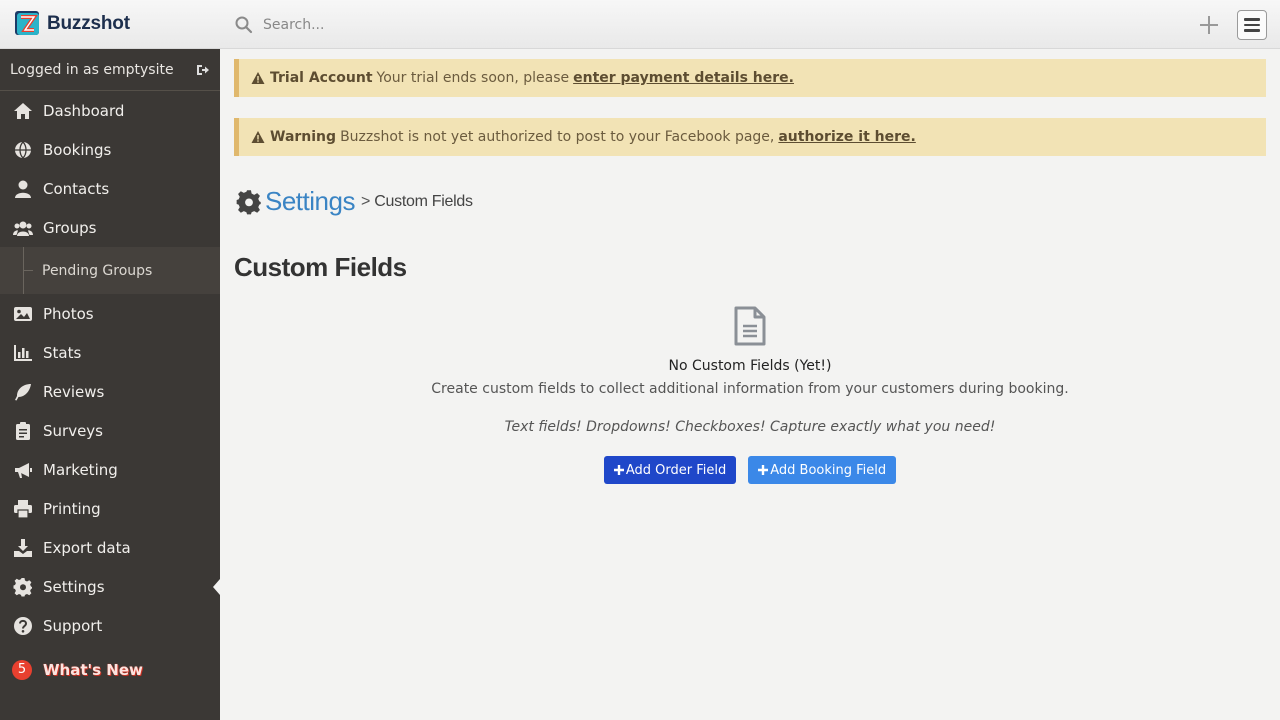  I want to click on sidebar-item-label: Settings, so click(74, 586).